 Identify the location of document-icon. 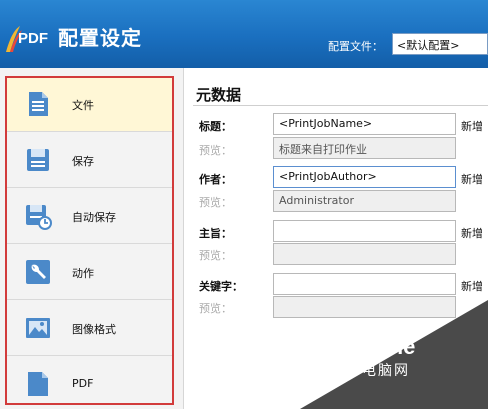
(38, 104).